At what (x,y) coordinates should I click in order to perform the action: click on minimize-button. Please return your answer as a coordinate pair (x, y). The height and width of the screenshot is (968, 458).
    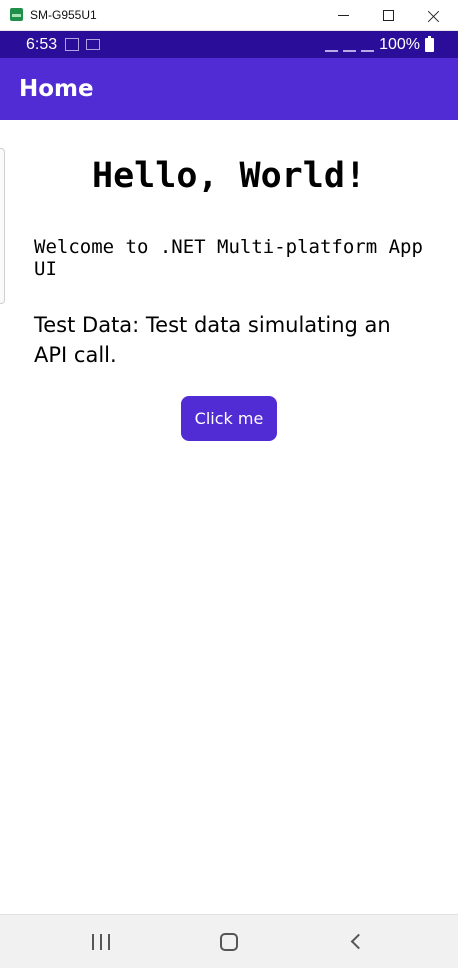
    Looking at the image, I should click on (343, 15).